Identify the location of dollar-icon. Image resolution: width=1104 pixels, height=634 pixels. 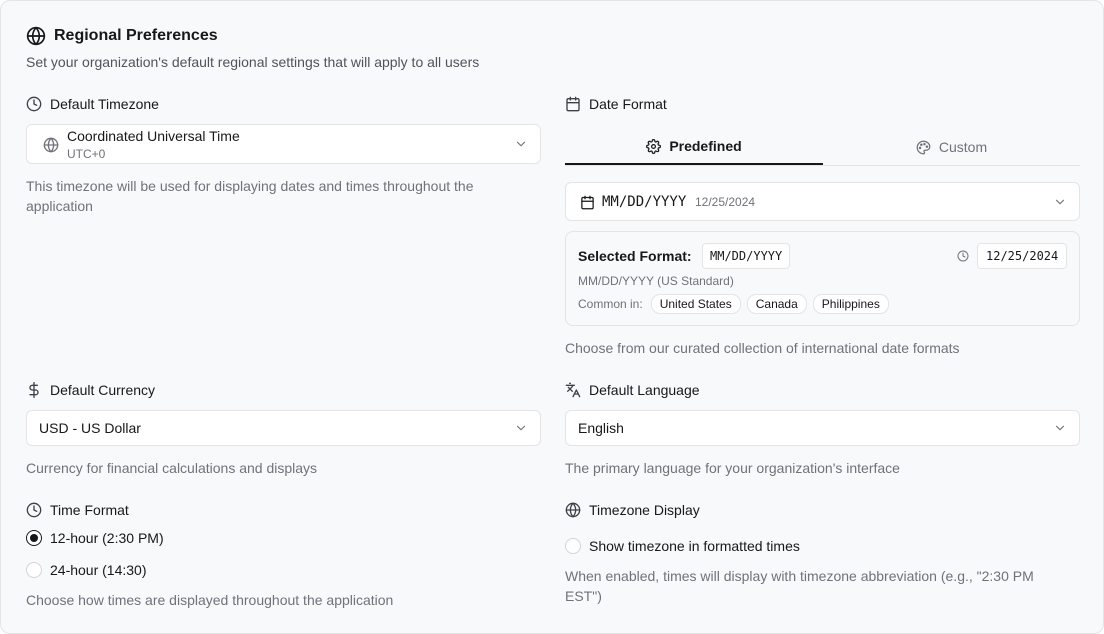
(34, 390).